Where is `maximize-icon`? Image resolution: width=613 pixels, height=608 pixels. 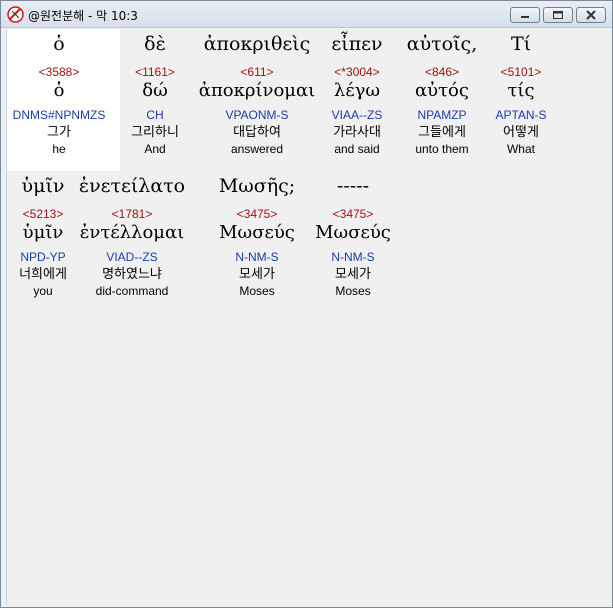
maximize-icon is located at coordinates (558, 15).